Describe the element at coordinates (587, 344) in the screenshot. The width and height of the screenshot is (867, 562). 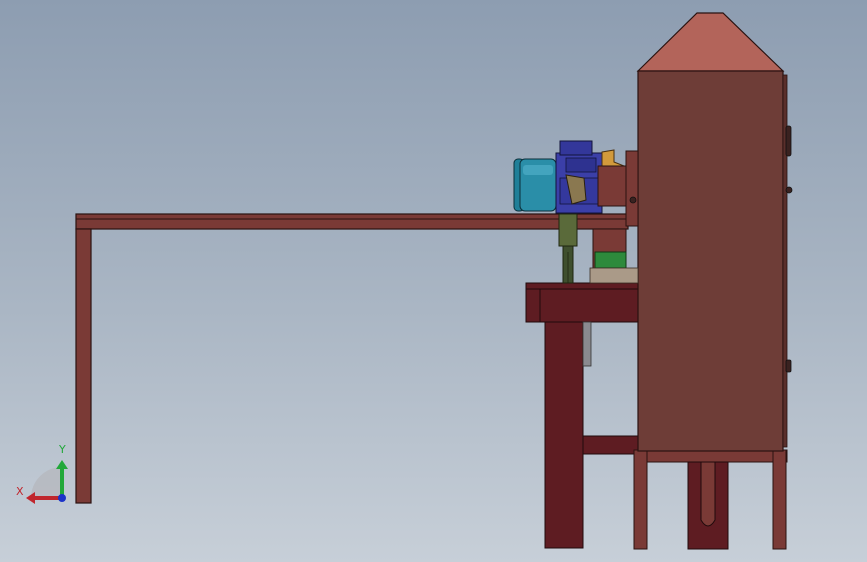
I see `column-gusset` at that location.